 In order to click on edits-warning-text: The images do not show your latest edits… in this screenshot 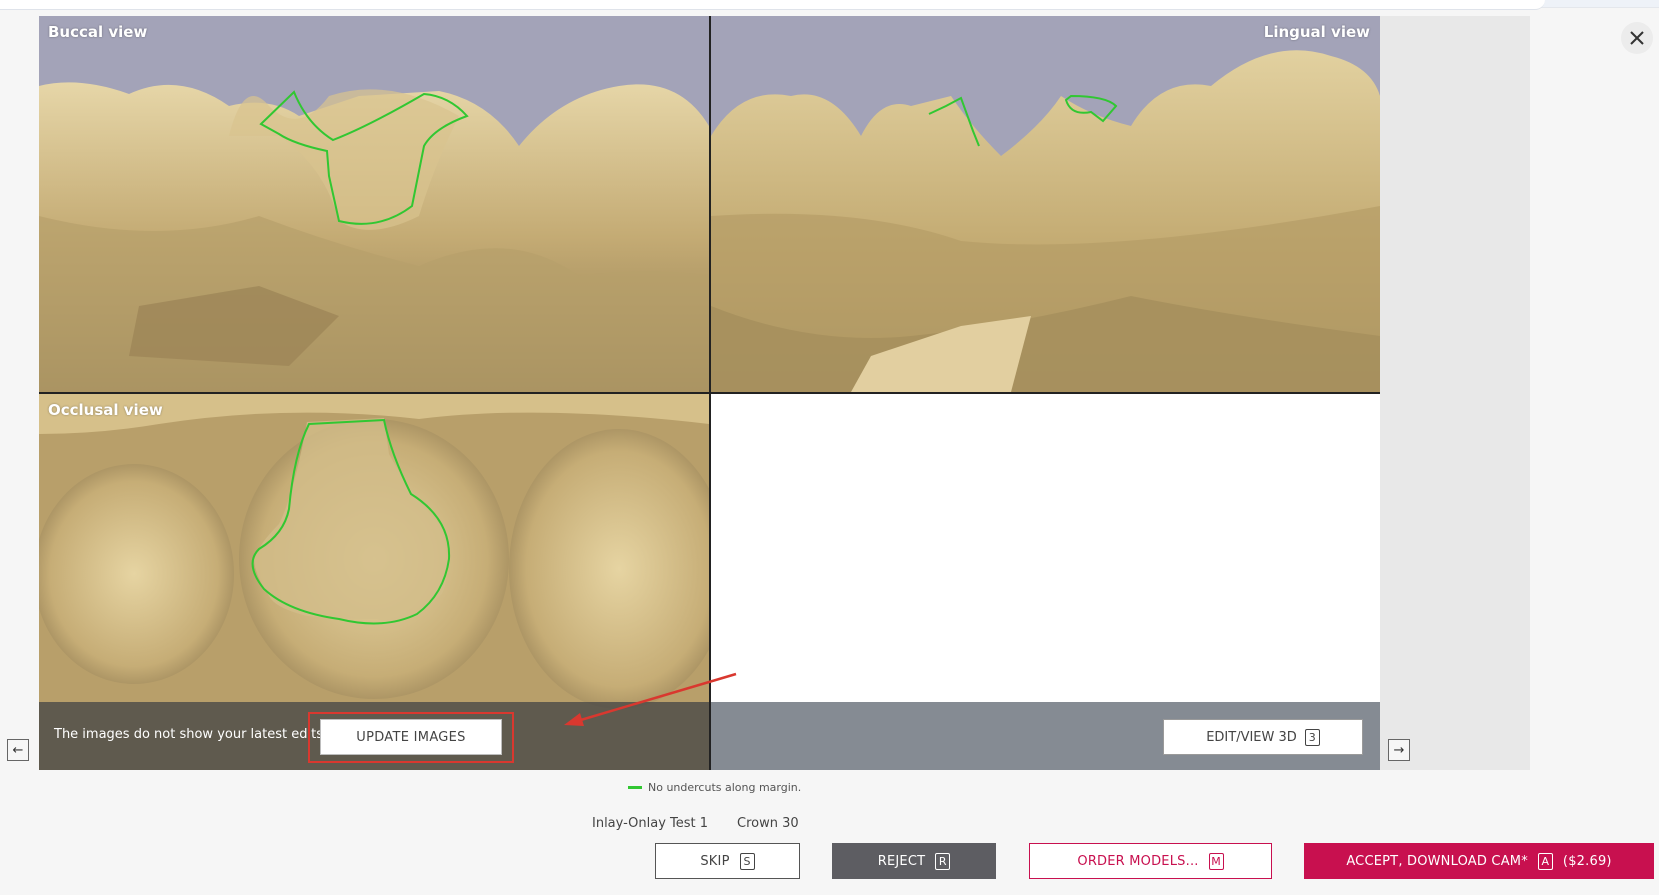, I will do `click(191, 734)`.